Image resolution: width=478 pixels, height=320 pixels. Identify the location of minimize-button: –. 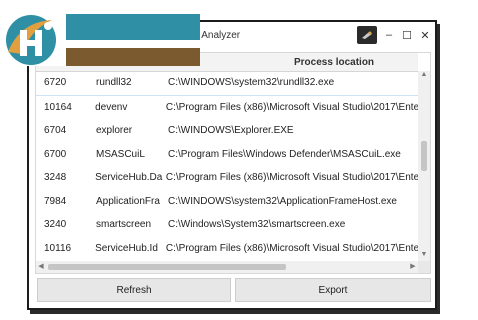
(389, 35).